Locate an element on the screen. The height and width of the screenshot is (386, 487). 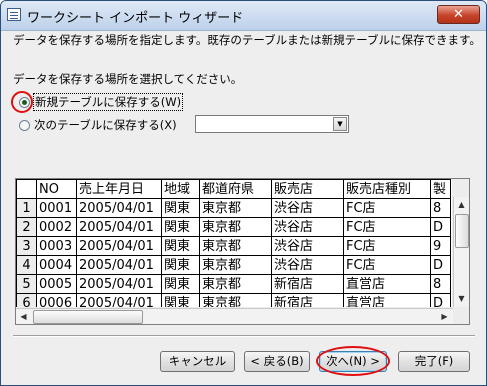
table-row: 5 0005 2005/04/01 関東 東京都 新宿店 直営店 8 is located at coordinates (233, 284).